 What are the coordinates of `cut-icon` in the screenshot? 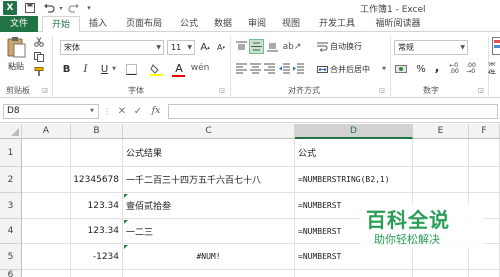 It's located at (39, 42).